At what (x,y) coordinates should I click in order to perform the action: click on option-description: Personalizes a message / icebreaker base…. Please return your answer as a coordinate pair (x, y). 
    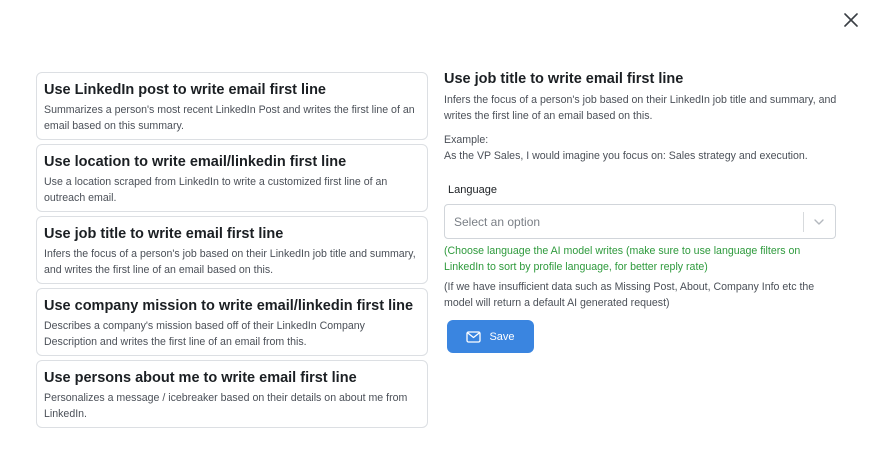
    Looking at the image, I should click on (226, 406).